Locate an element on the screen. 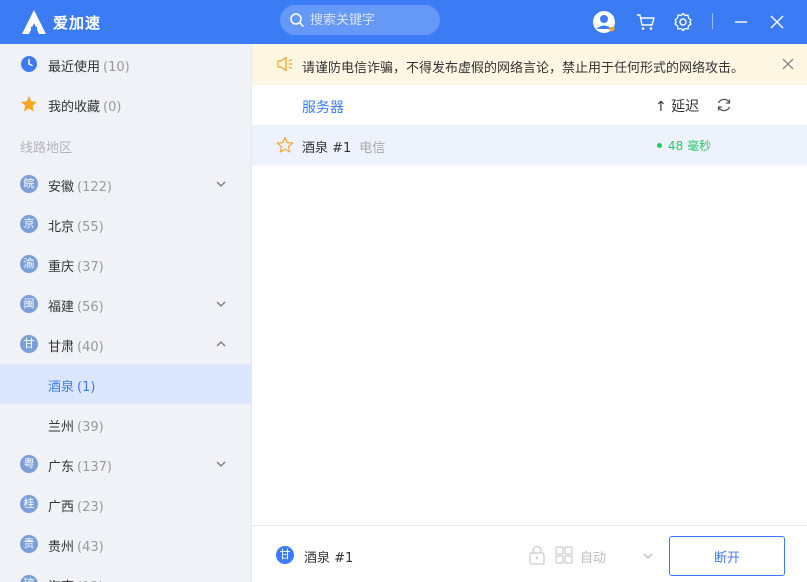 Image resolution: width=807 pixels, height=582 pixels. sidebar-item-region: 皖安徽 (122) is located at coordinates (125, 184).